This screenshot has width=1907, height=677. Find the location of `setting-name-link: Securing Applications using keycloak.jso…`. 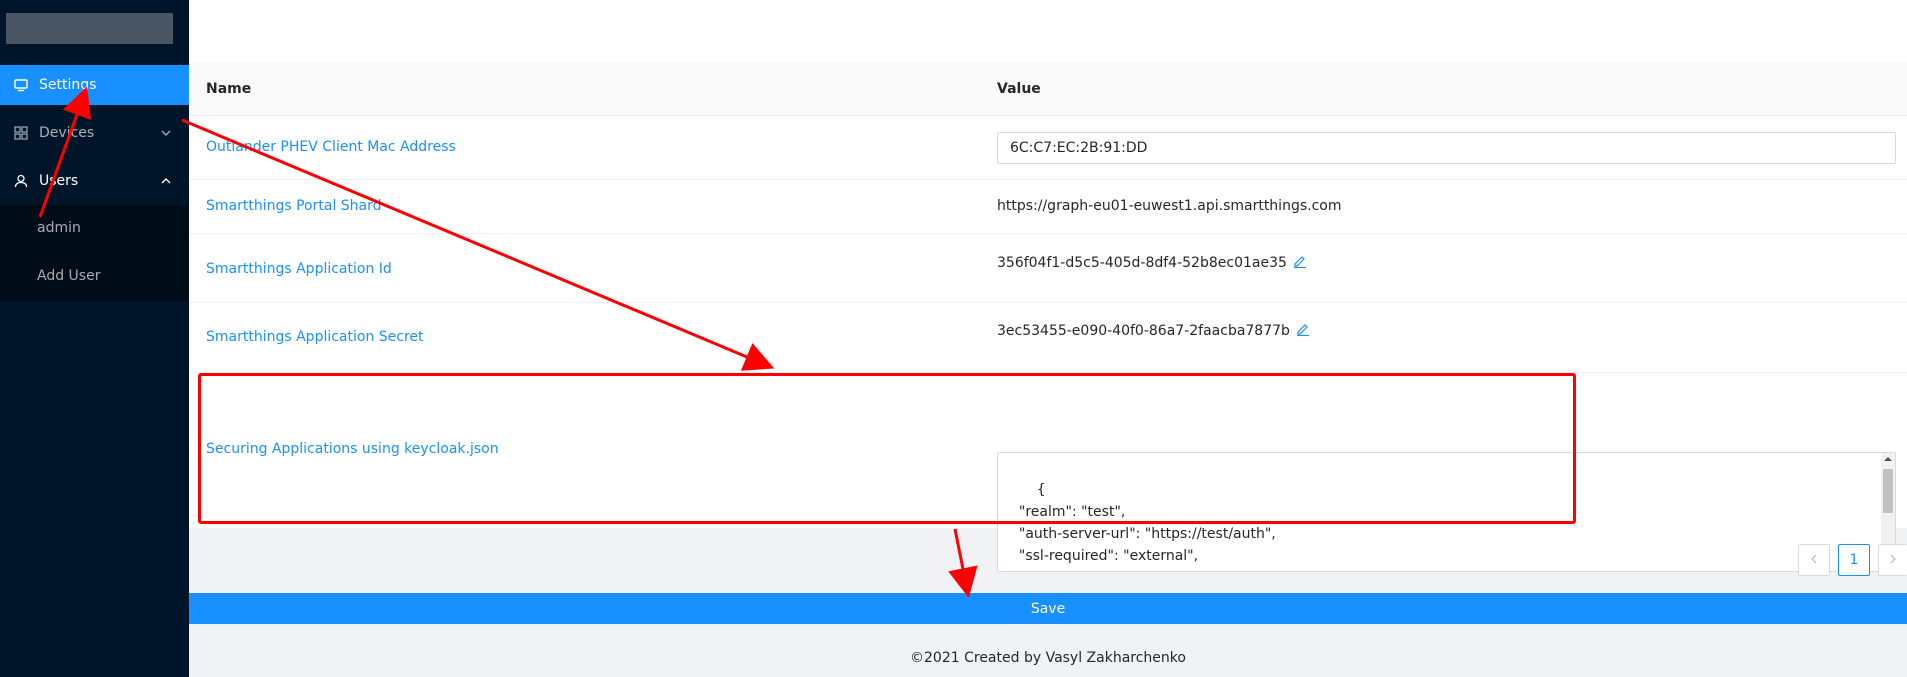

setting-name-link: Securing Applications using keycloak.jso… is located at coordinates (352, 449).